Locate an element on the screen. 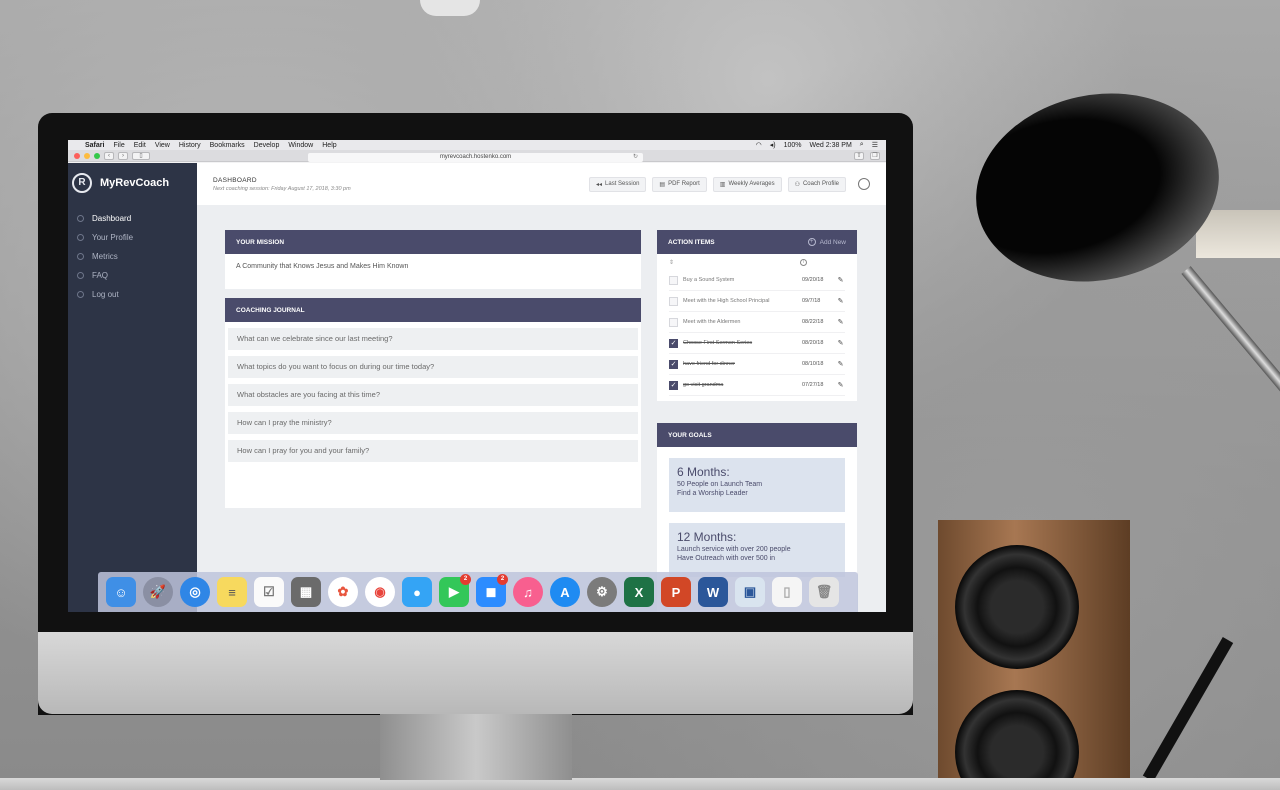 The width and height of the screenshot is (1280, 790). action-item-row: ✓ have friend for dinner 08/10/18 ✎ is located at coordinates (757, 364).